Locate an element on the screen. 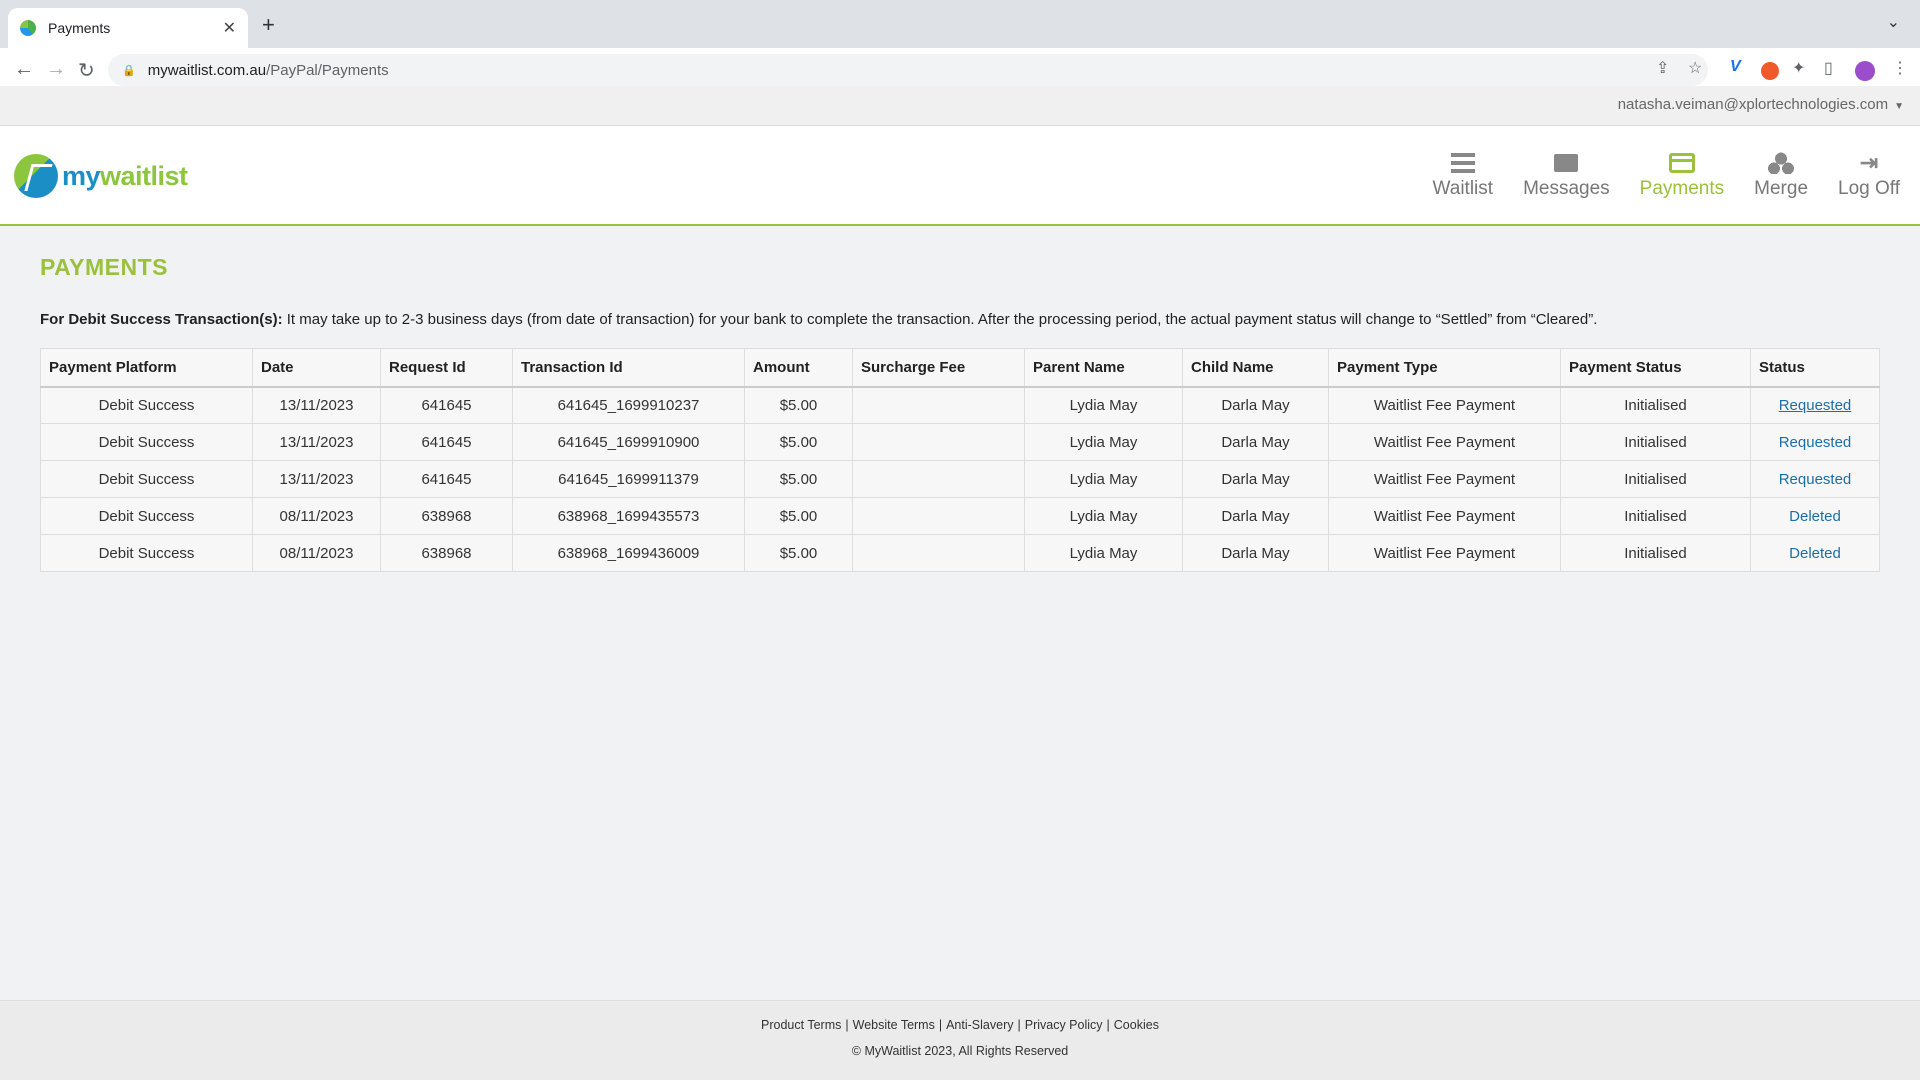  reload-icon: ↻ is located at coordinates (86, 70).